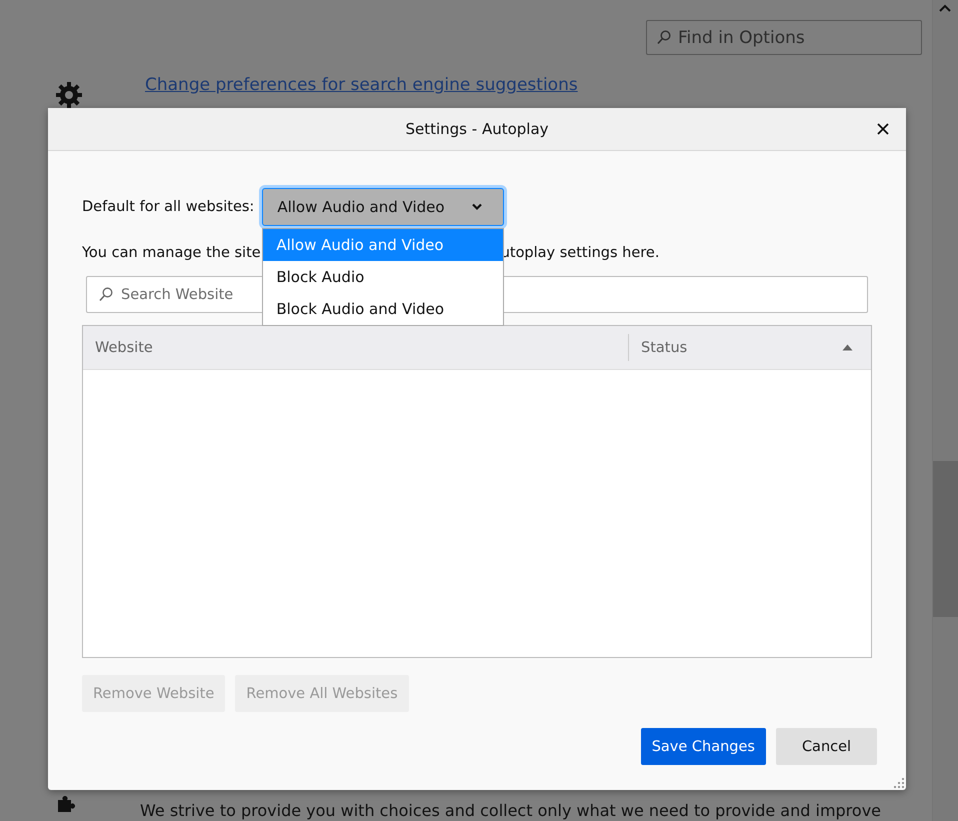 This screenshot has height=821, width=958. Describe the element at coordinates (177, 294) in the screenshot. I see `search-placeholder: Search Website` at that location.